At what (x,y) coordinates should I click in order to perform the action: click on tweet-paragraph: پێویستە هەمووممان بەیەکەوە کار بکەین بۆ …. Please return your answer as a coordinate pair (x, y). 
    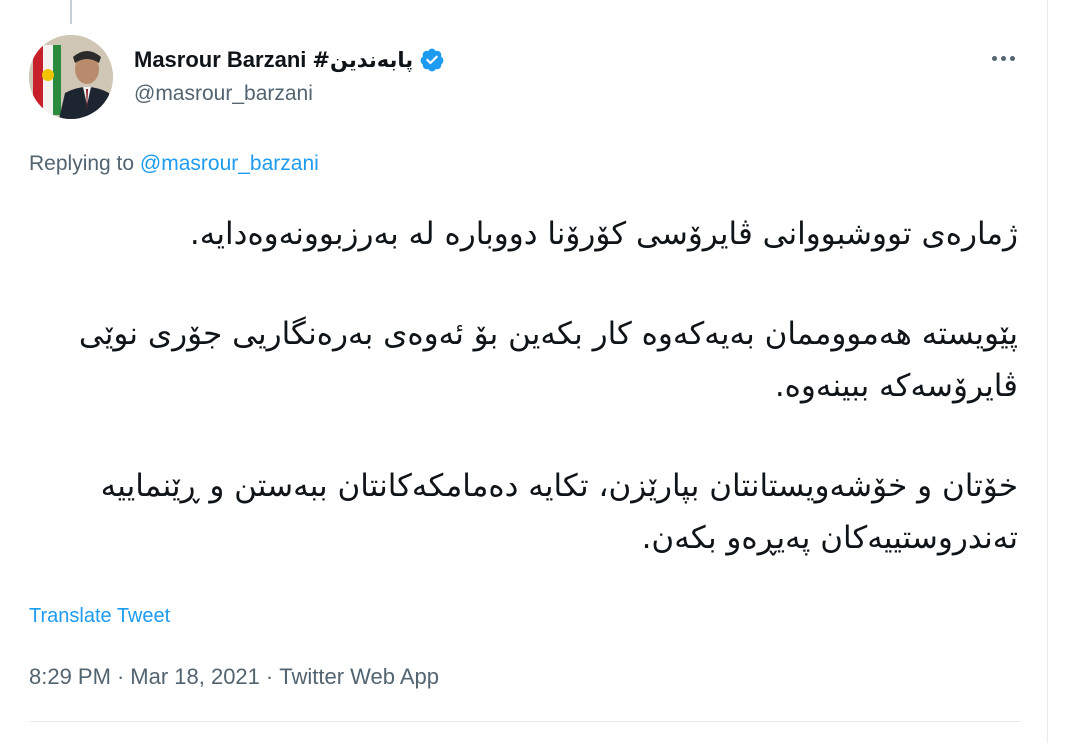
    Looking at the image, I should click on (548, 360).